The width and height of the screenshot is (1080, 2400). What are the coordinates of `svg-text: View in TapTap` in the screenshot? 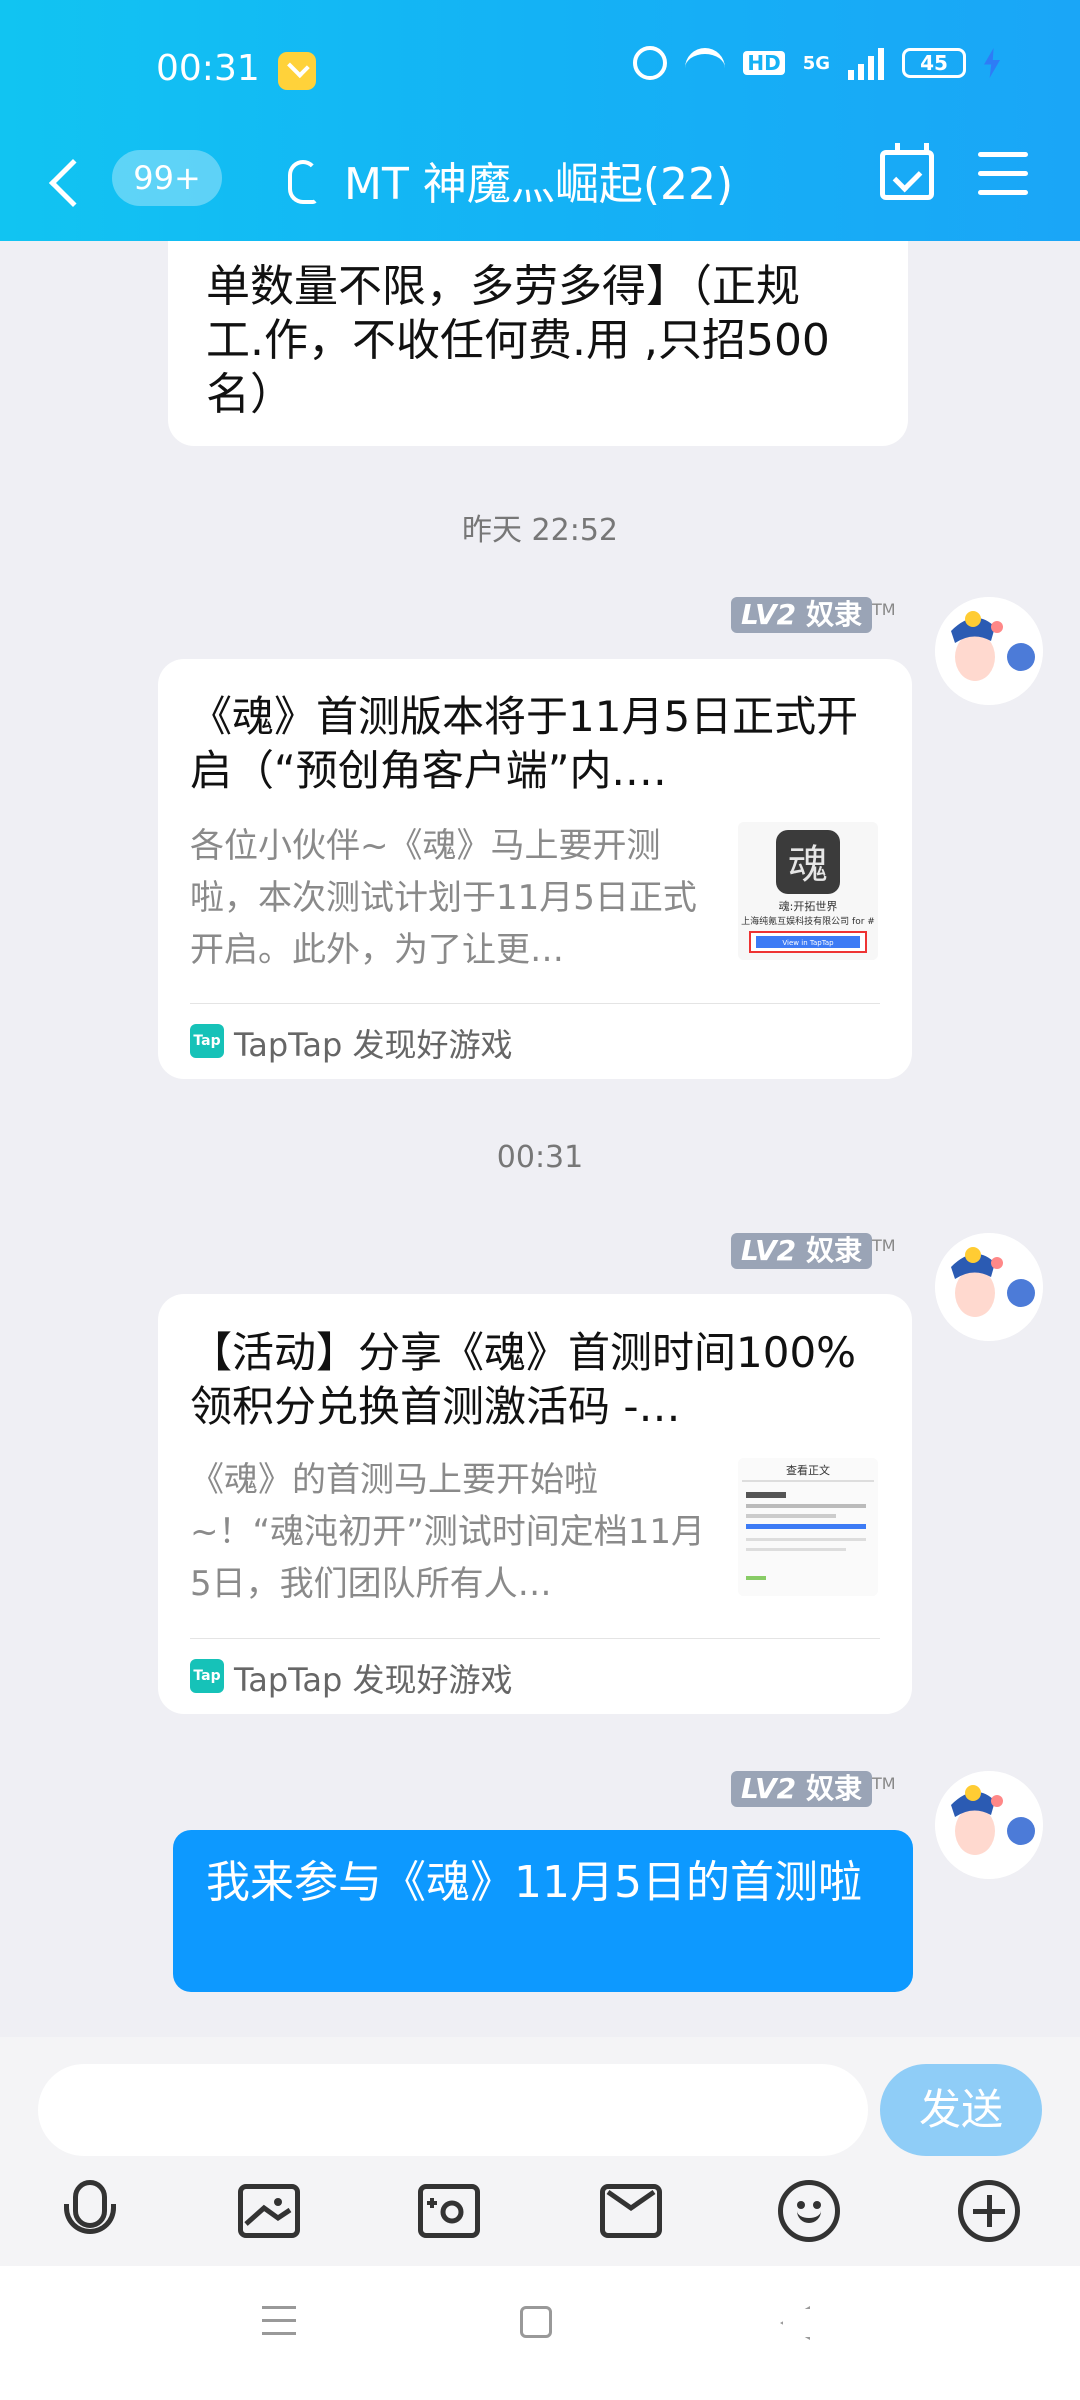 It's located at (808, 943).